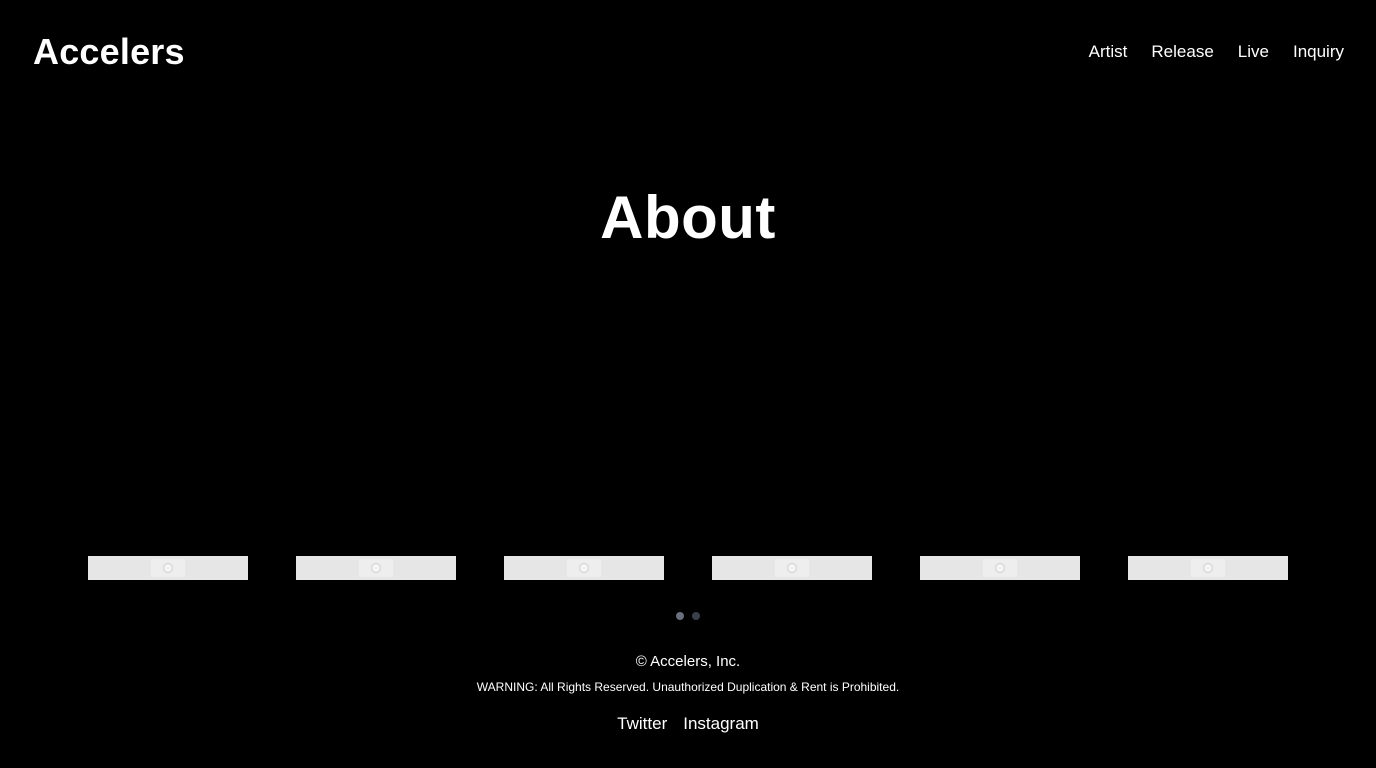  Describe the element at coordinates (721, 724) in the screenshot. I see `footer-link-instagram: Instagram` at that location.